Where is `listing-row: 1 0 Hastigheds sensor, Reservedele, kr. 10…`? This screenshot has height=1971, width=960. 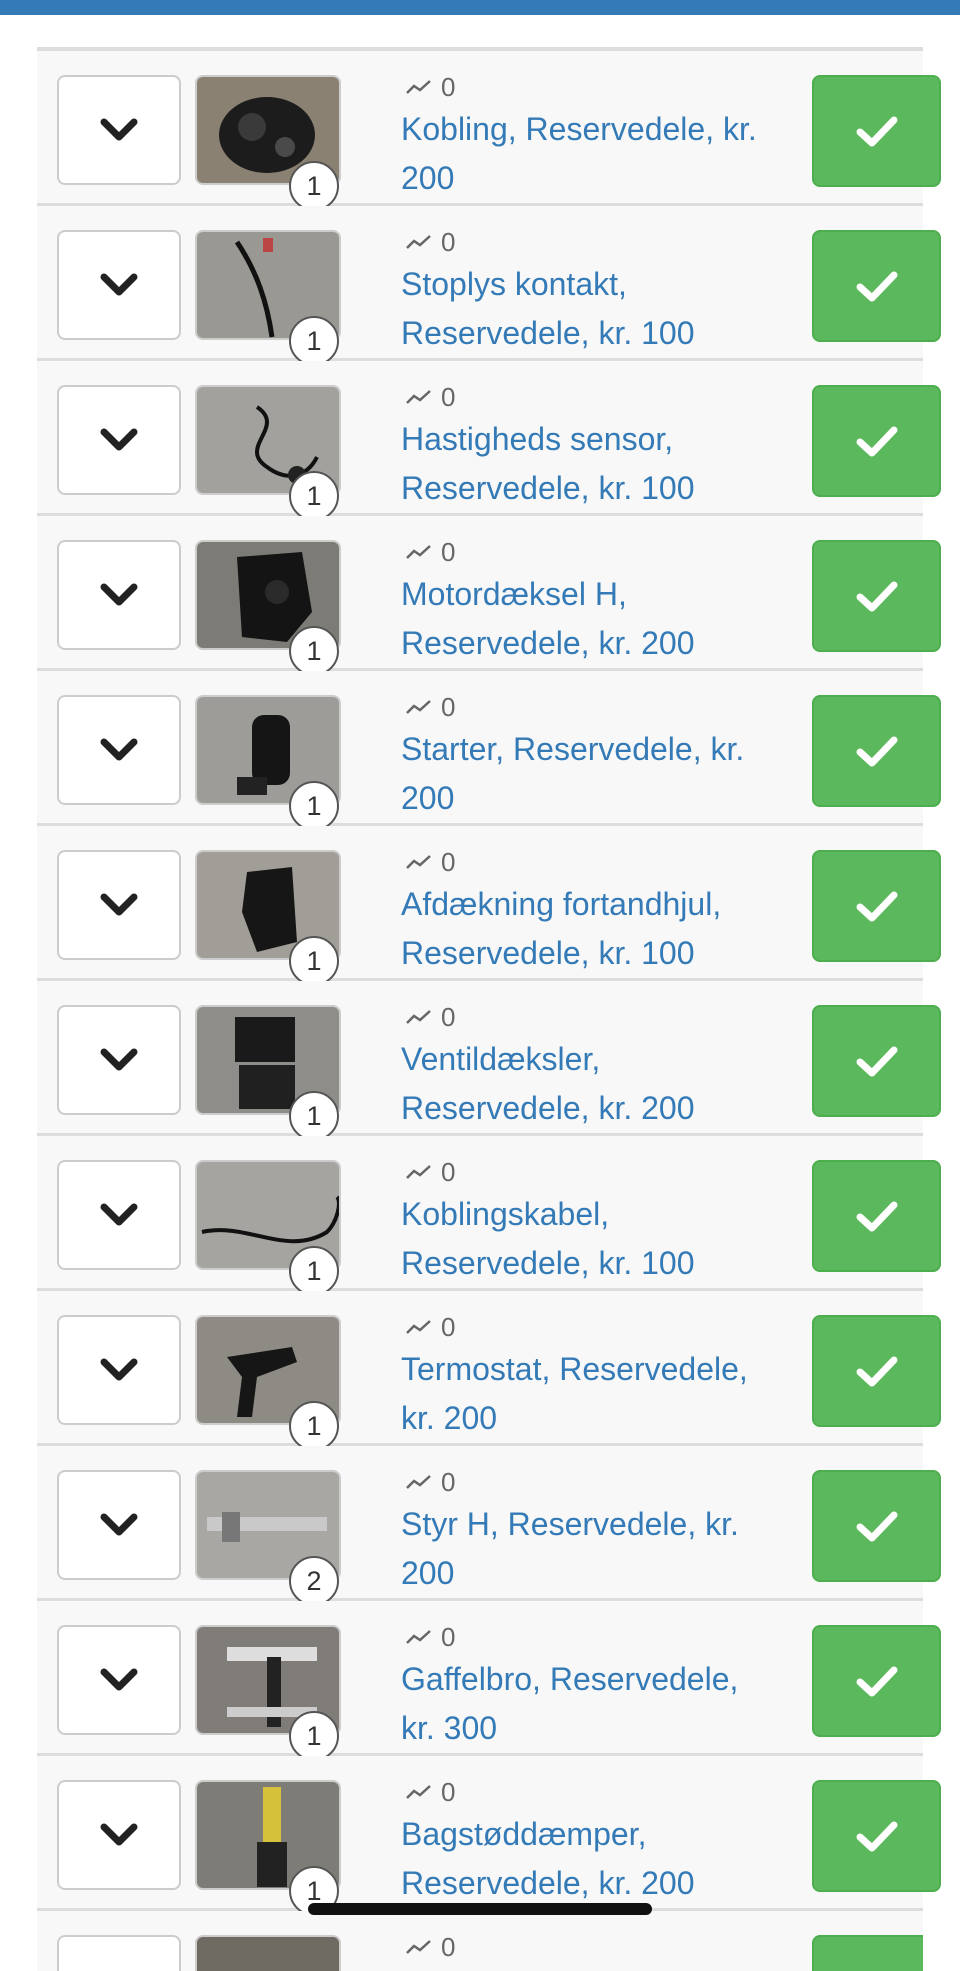
listing-row: 1 0 Hastigheds sensor, Reservedele, kr. 10… is located at coordinates (489, 441).